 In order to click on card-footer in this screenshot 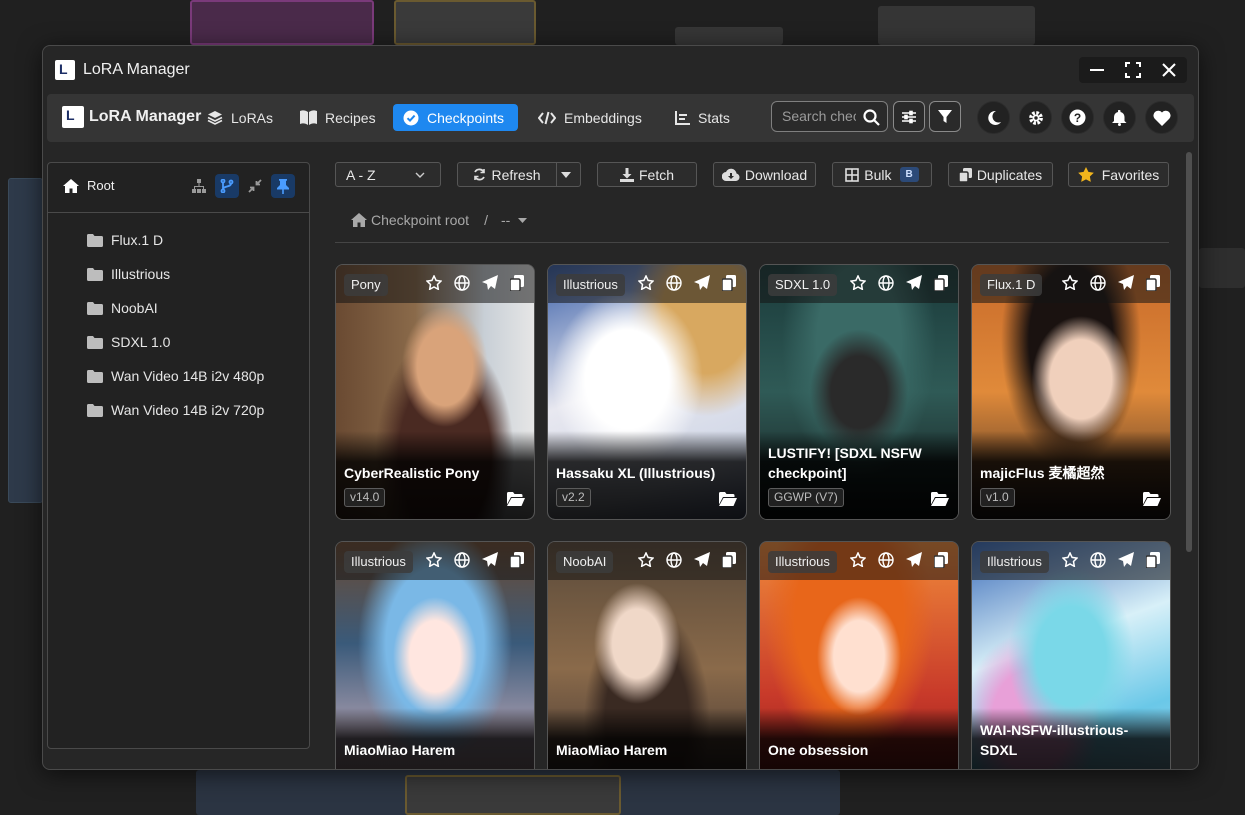, I will do `click(859, 738)`.